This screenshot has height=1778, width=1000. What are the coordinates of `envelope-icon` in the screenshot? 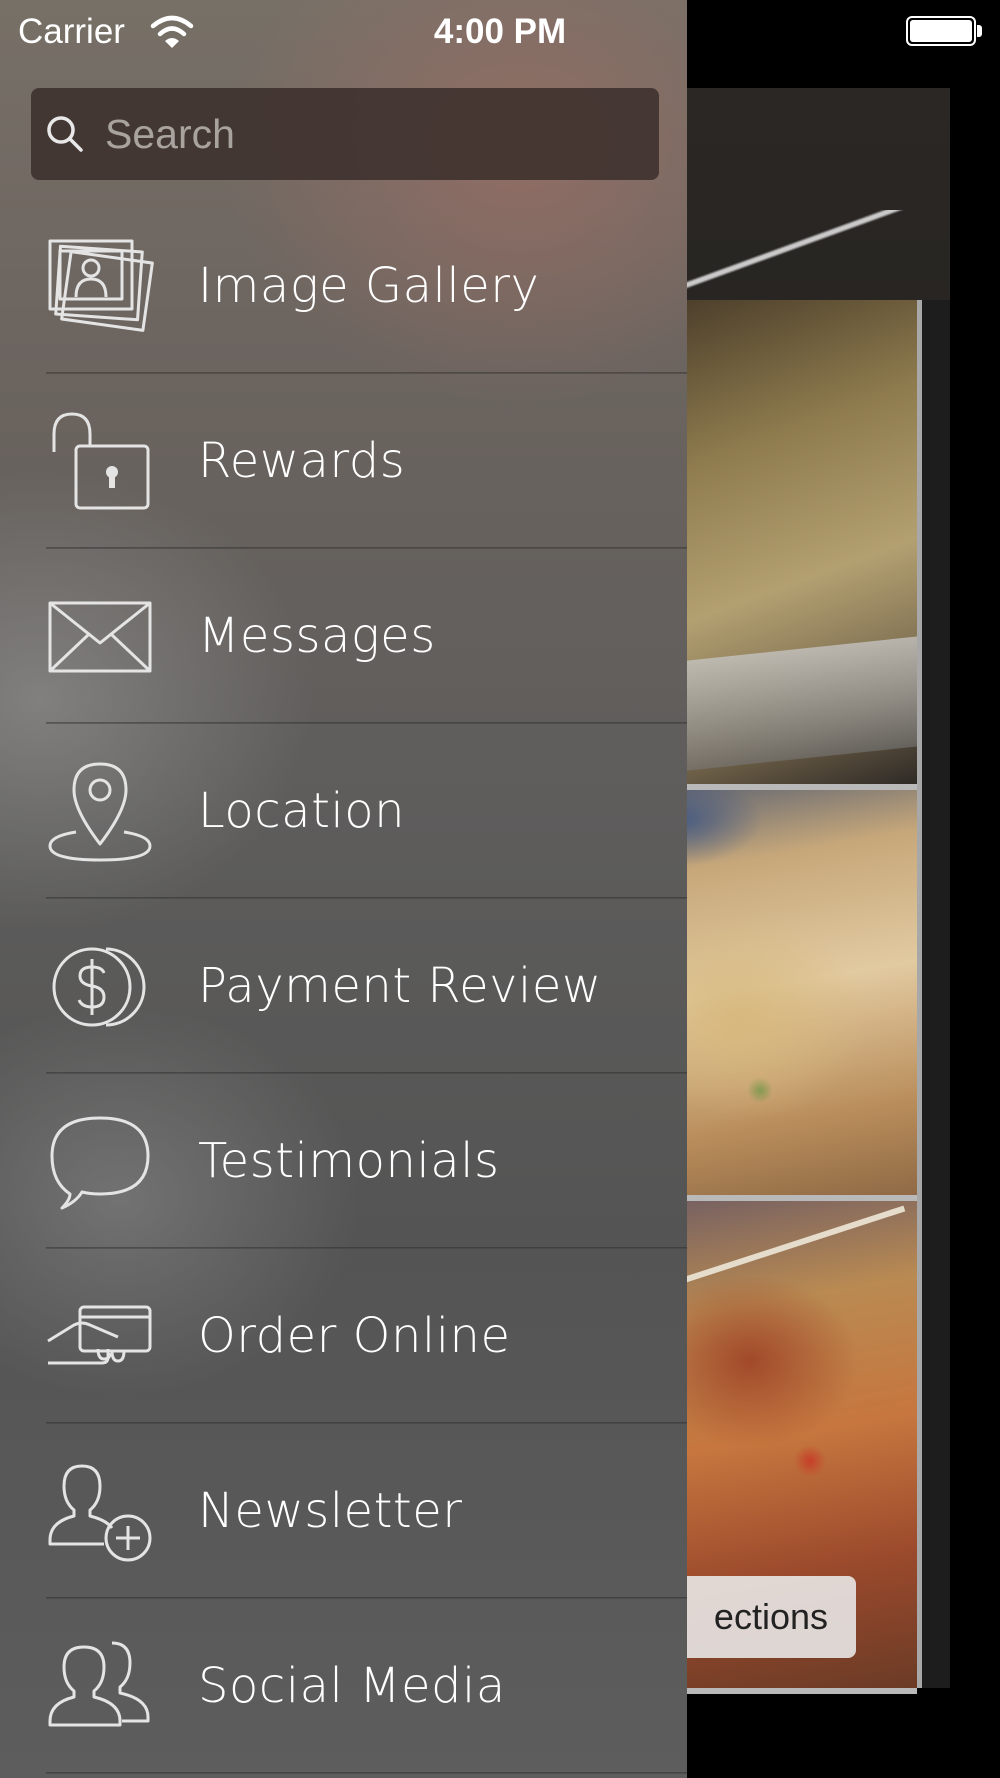 It's located at (100, 637).